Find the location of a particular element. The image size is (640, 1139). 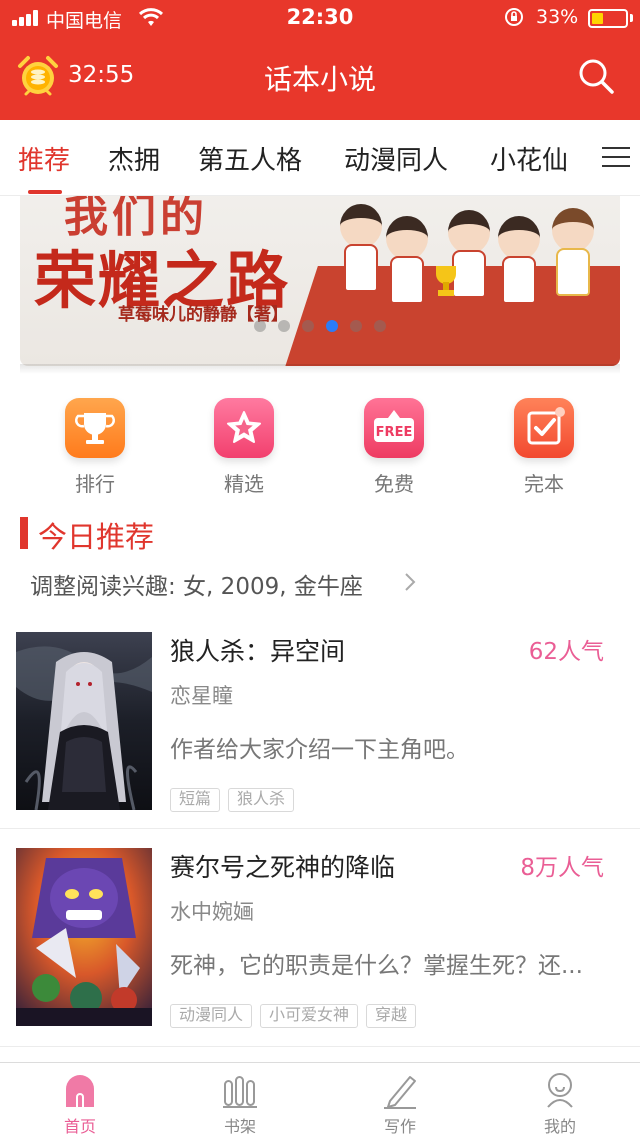

ranking-label: 排行 is located at coordinates (95, 484).